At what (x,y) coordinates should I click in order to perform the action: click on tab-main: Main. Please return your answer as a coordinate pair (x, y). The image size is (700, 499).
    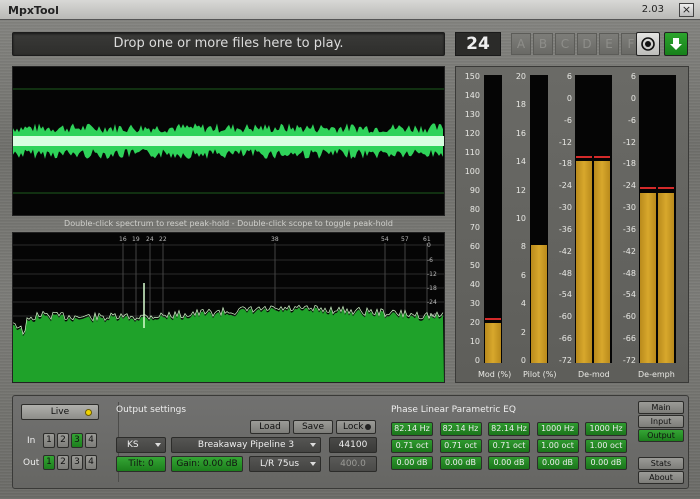
    Looking at the image, I should click on (661, 407).